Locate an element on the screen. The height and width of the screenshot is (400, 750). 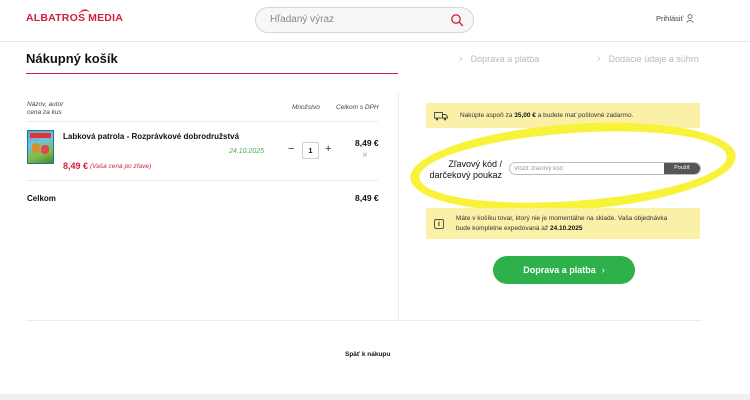
info-icon: i is located at coordinates (439, 223).